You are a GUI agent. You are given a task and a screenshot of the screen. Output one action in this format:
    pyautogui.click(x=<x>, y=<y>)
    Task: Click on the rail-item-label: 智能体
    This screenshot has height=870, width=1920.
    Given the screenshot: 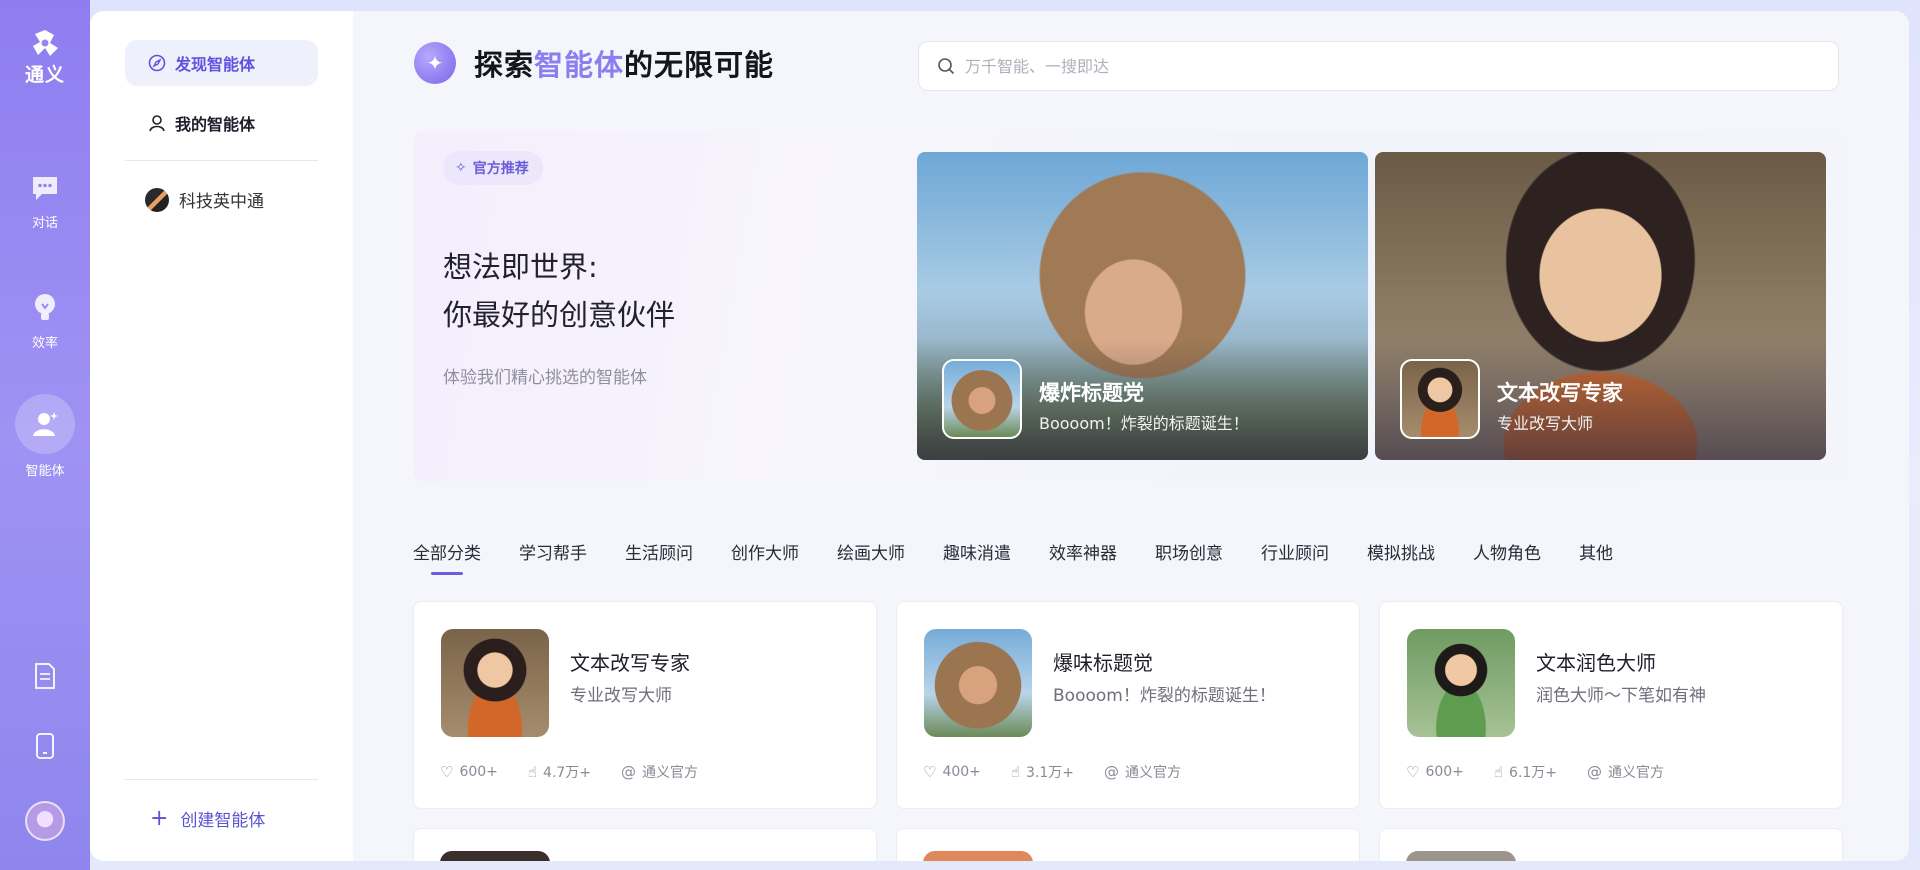 What is the action you would take?
    pyautogui.click(x=45, y=471)
    